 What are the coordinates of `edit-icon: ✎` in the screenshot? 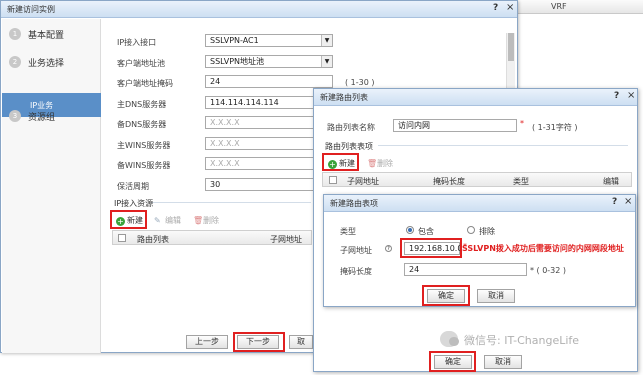 It's located at (157, 220).